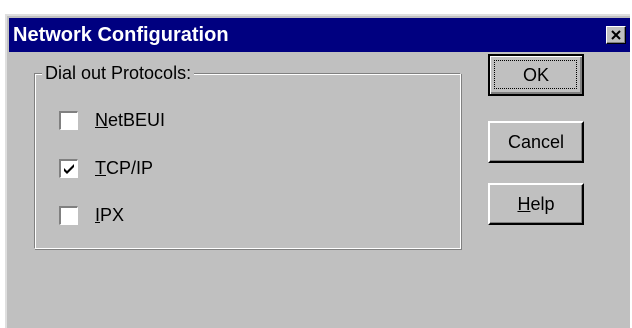 The image size is (632, 328). Describe the element at coordinates (68, 120) in the screenshot. I see `netbeui-checkbox` at that location.